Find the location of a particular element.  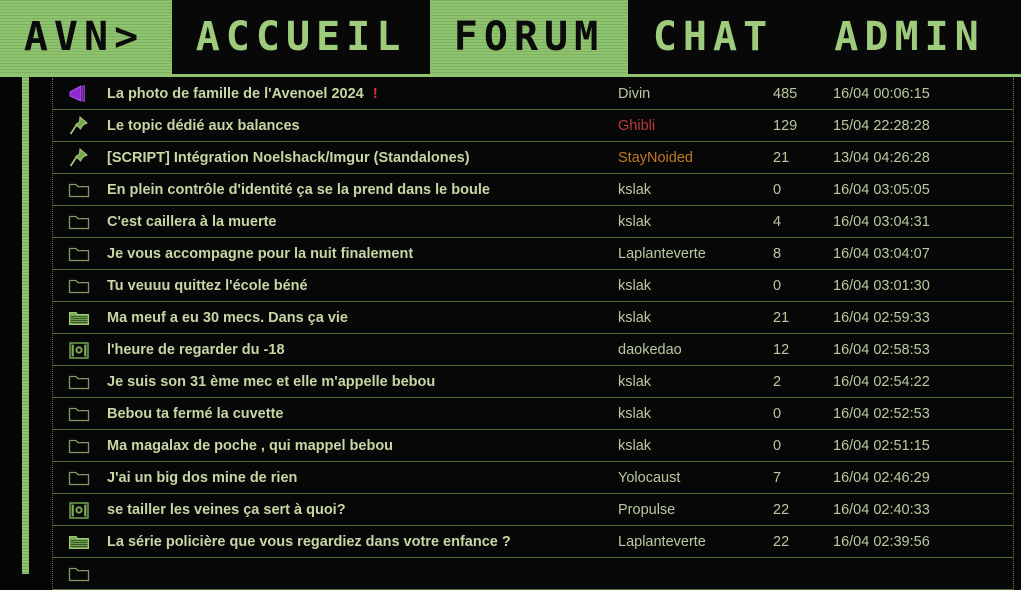

topic-title-text: Tu veuuu quittez l'école béné is located at coordinates (207, 285).